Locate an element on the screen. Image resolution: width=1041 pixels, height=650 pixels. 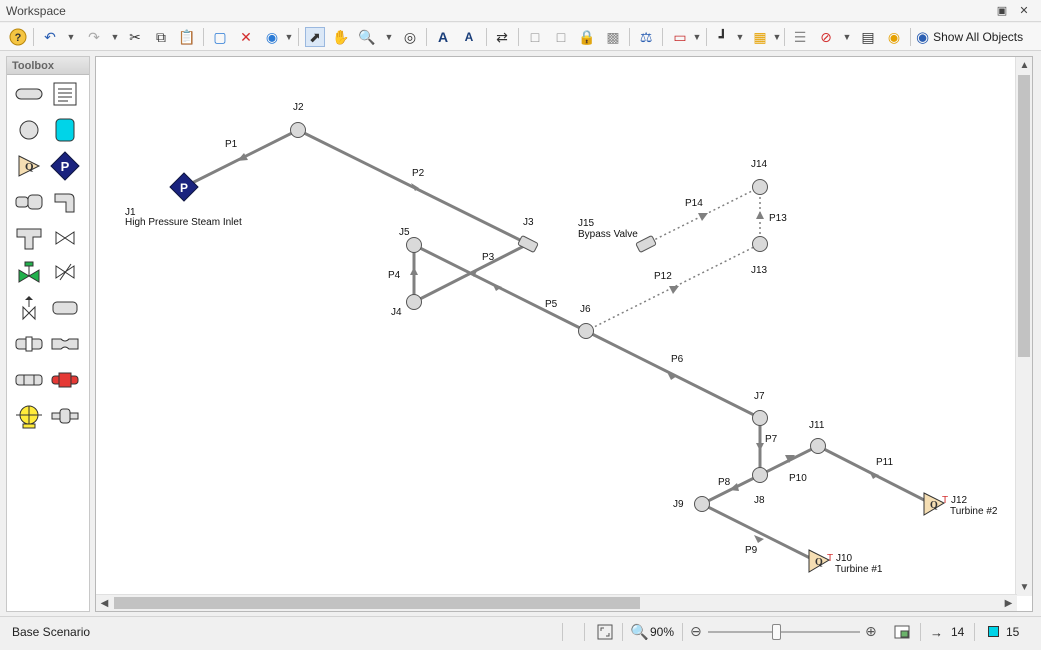
venturi-tool-icon is located at coordinates (65, 344).